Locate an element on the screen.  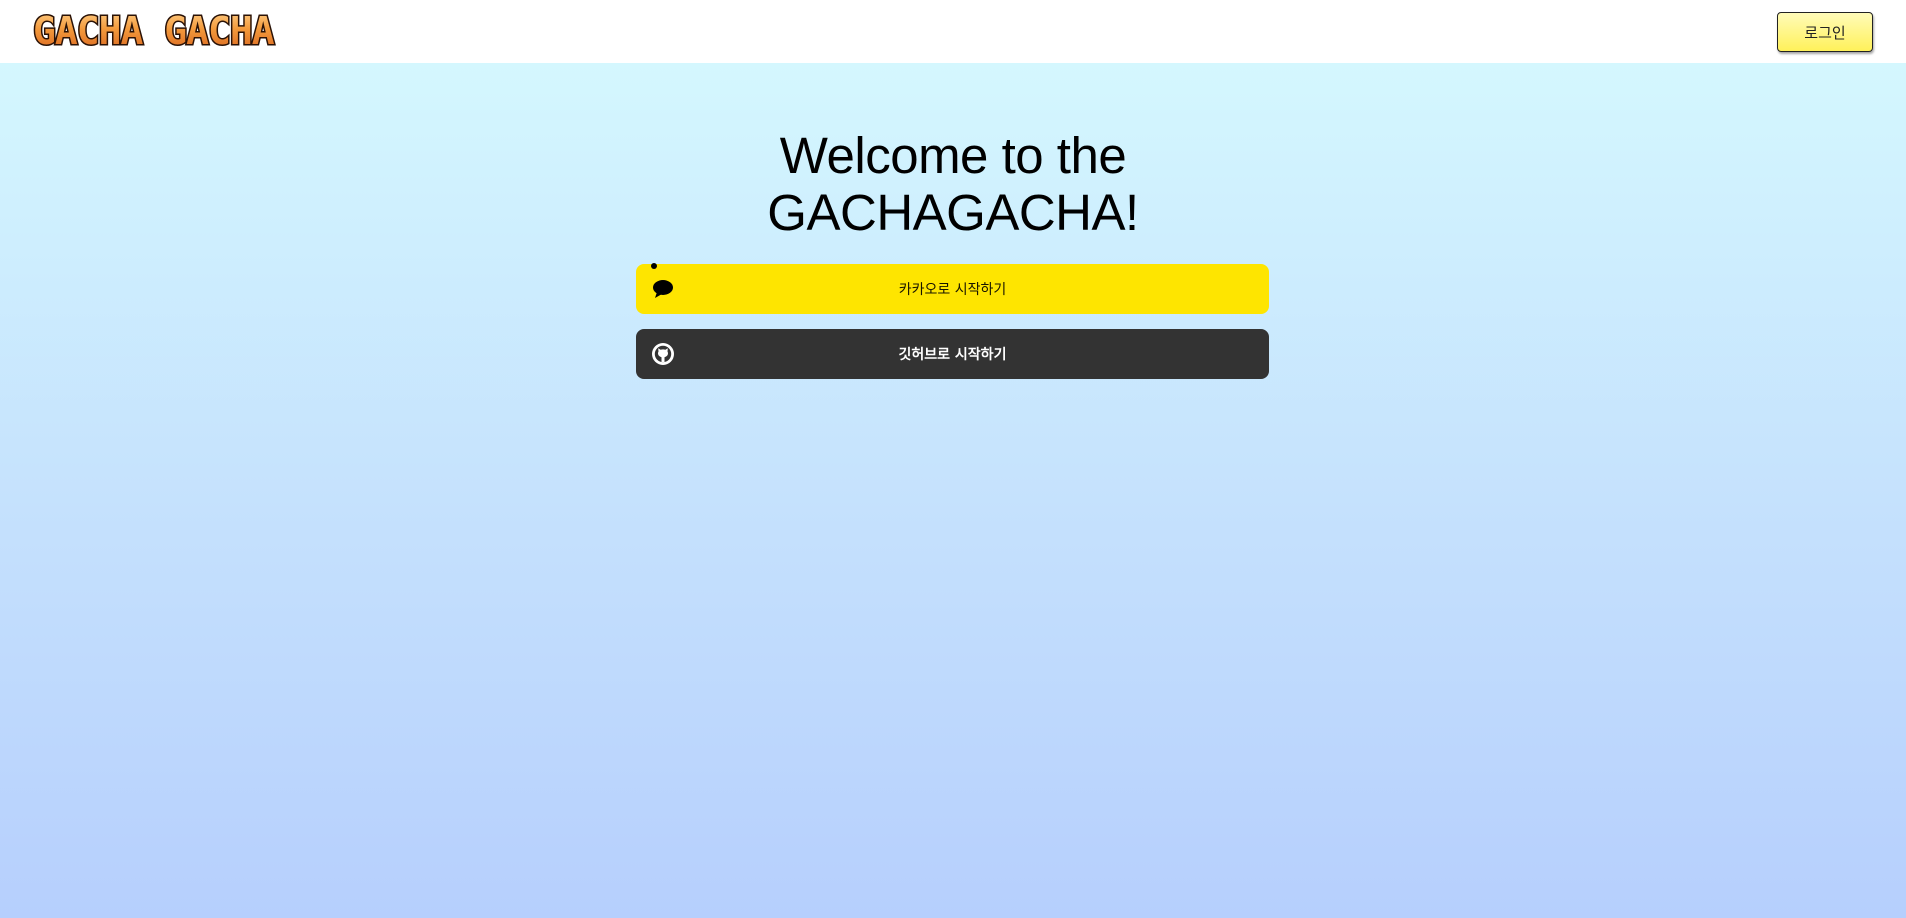
welcome-title-line-1: Welcome to the is located at coordinates (953, 155).